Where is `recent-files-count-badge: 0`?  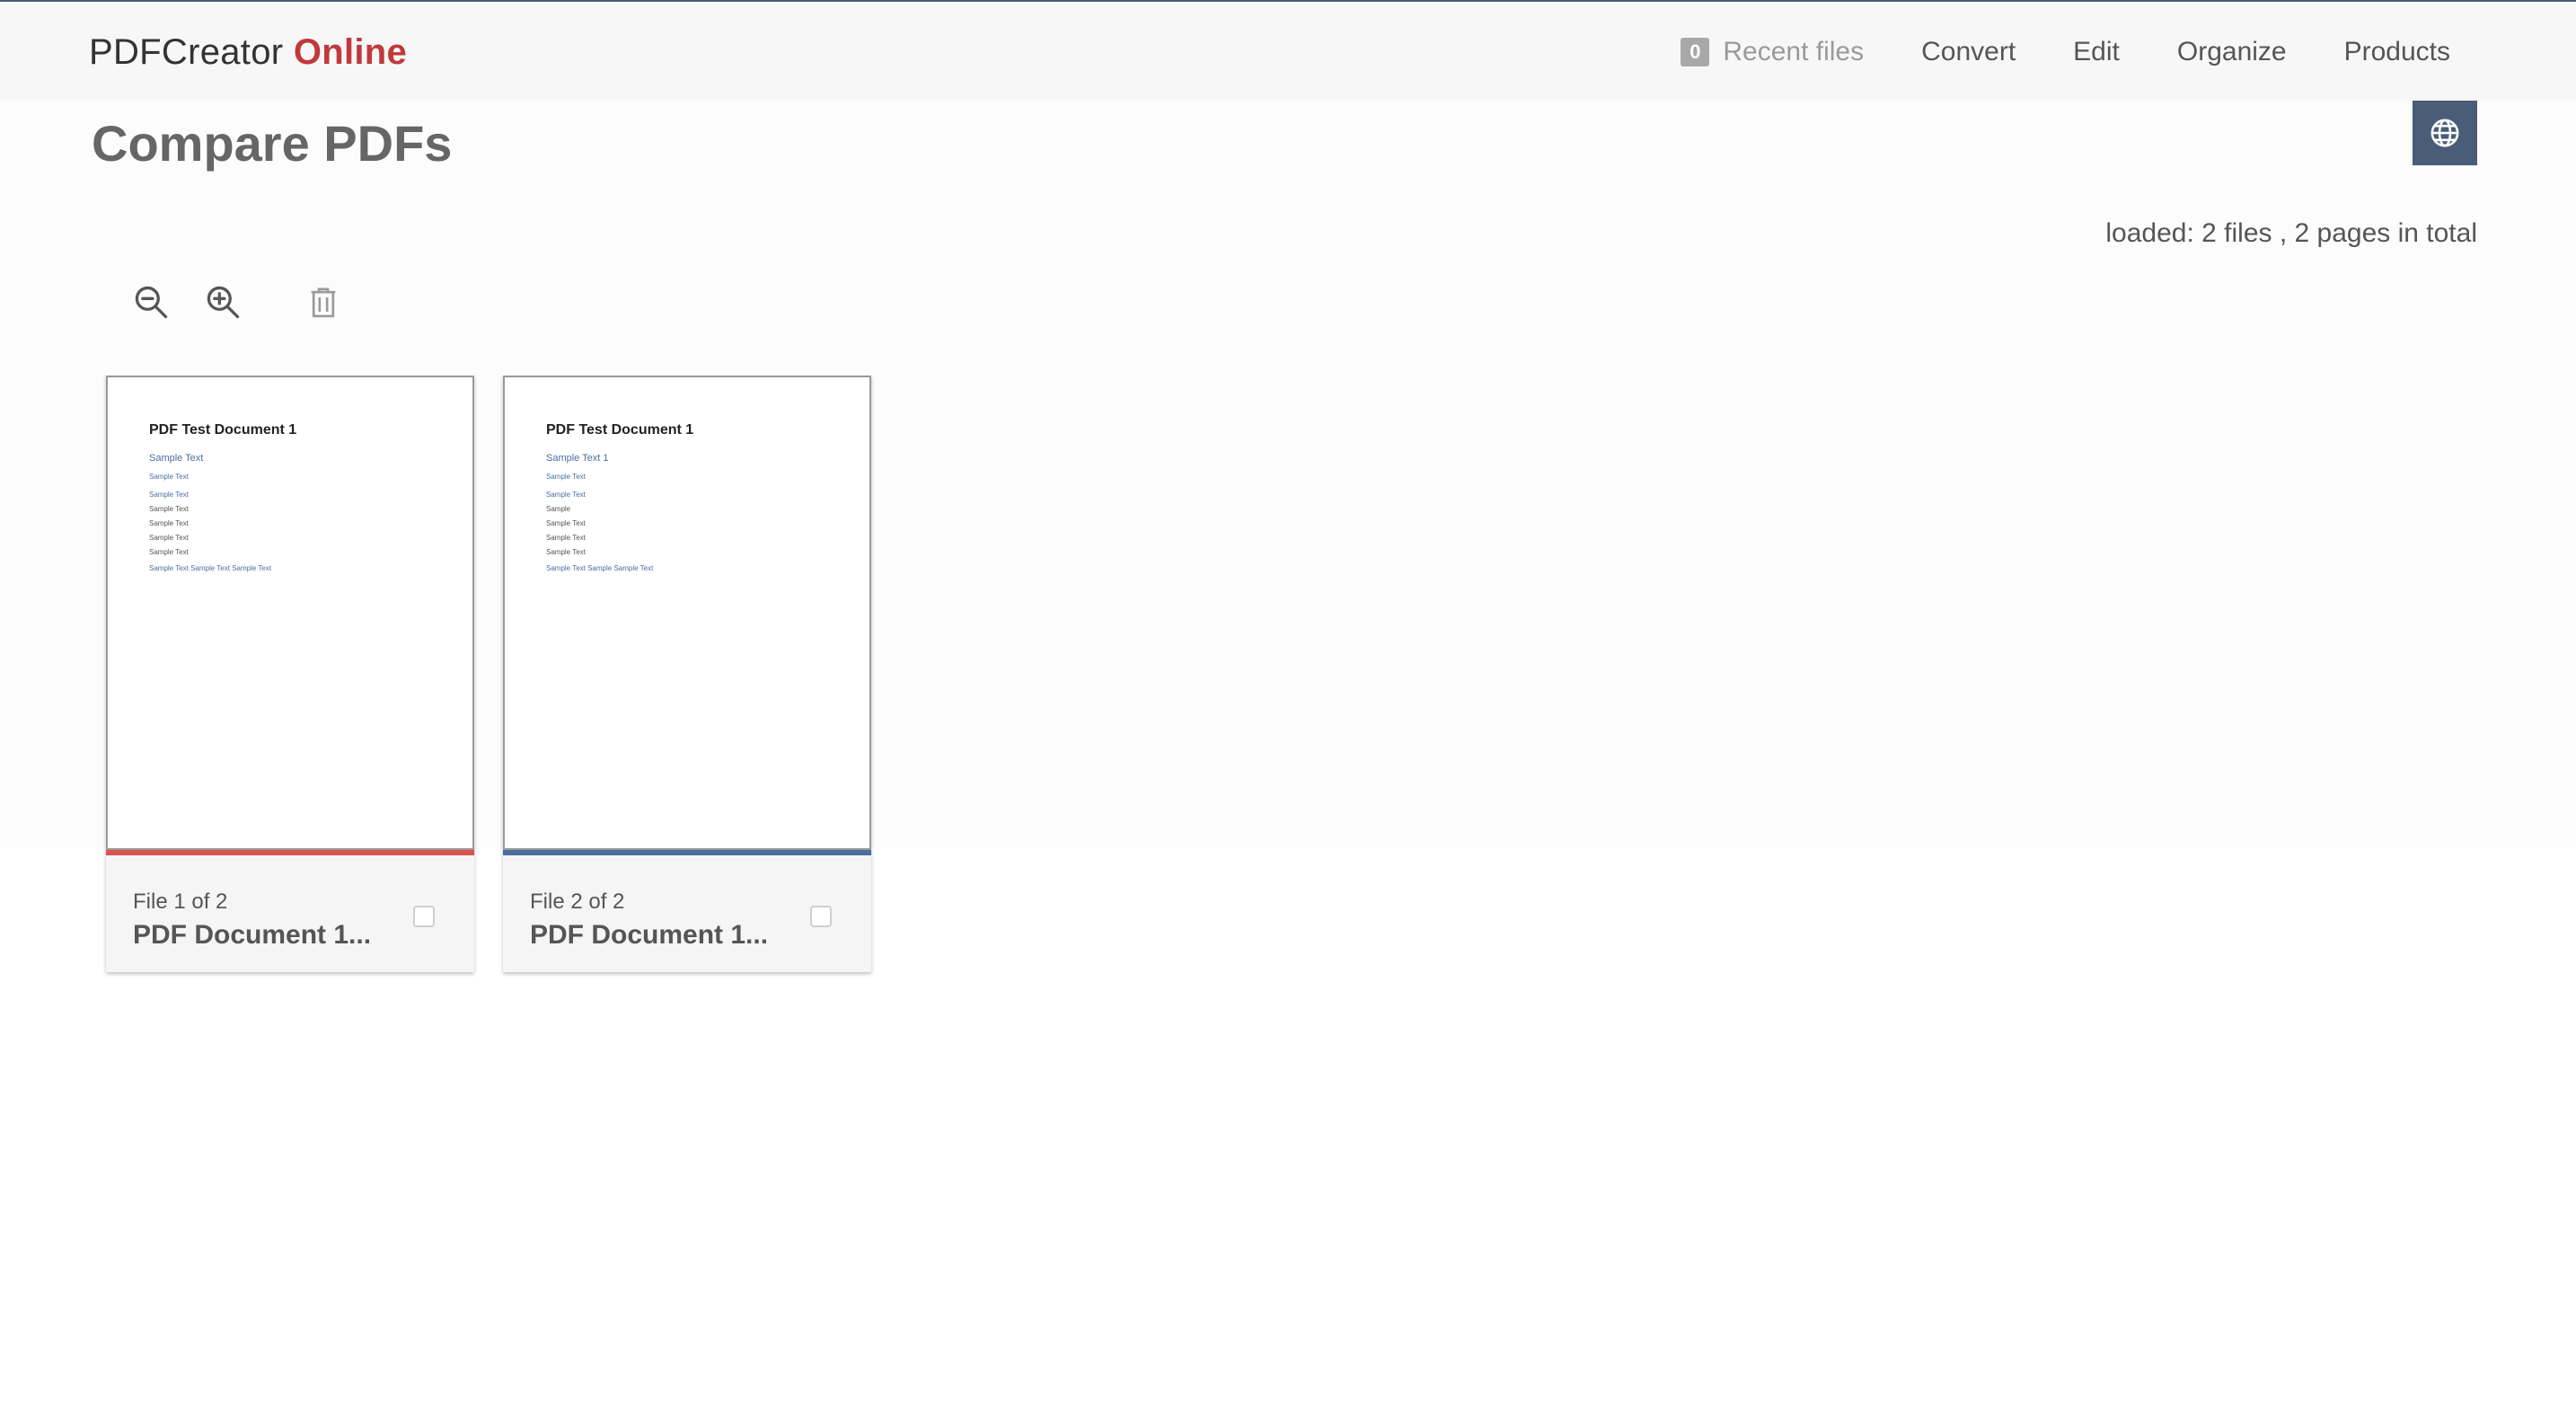
recent-files-count-badge: 0 is located at coordinates (1695, 52).